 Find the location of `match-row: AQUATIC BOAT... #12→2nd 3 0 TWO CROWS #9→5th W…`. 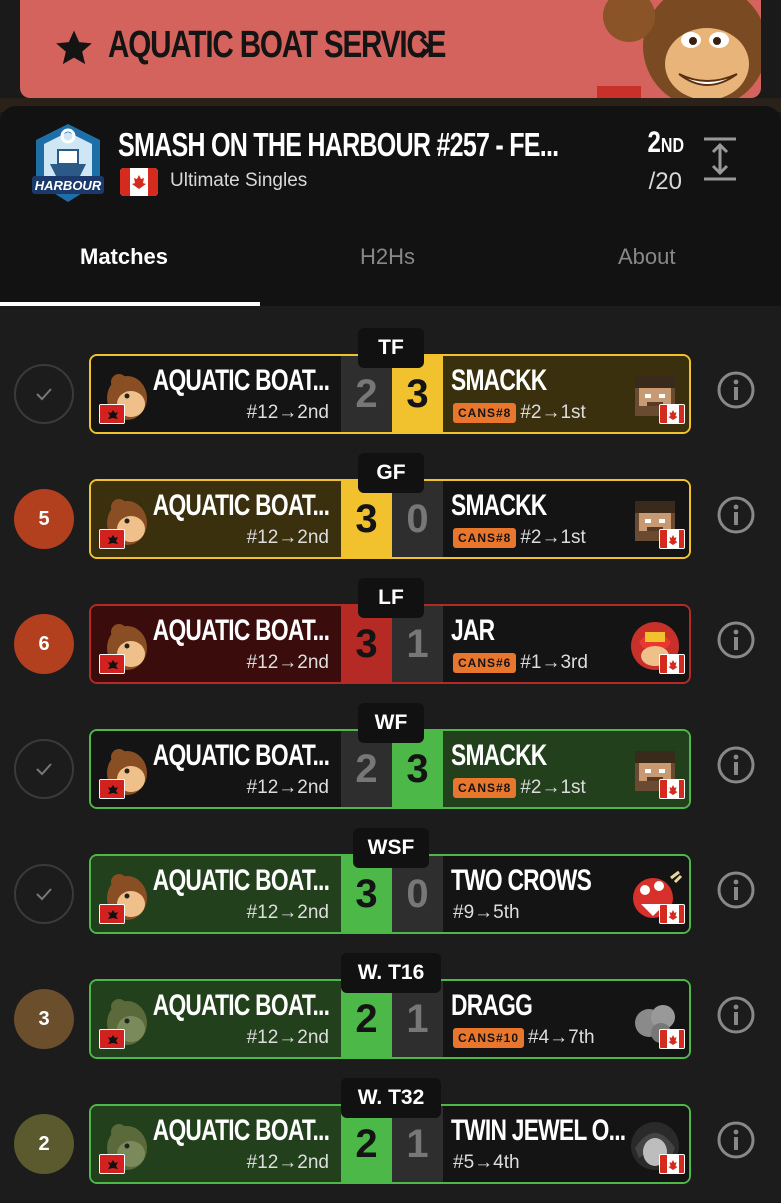

match-row: AQUATIC BOAT... #12→2nd 3 0 TWO CROWS #9→5th W… is located at coordinates (390, 890).